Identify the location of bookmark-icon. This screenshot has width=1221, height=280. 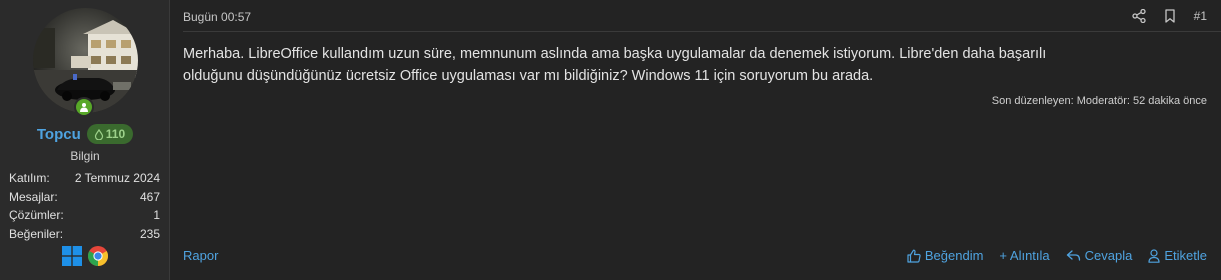
(1170, 16).